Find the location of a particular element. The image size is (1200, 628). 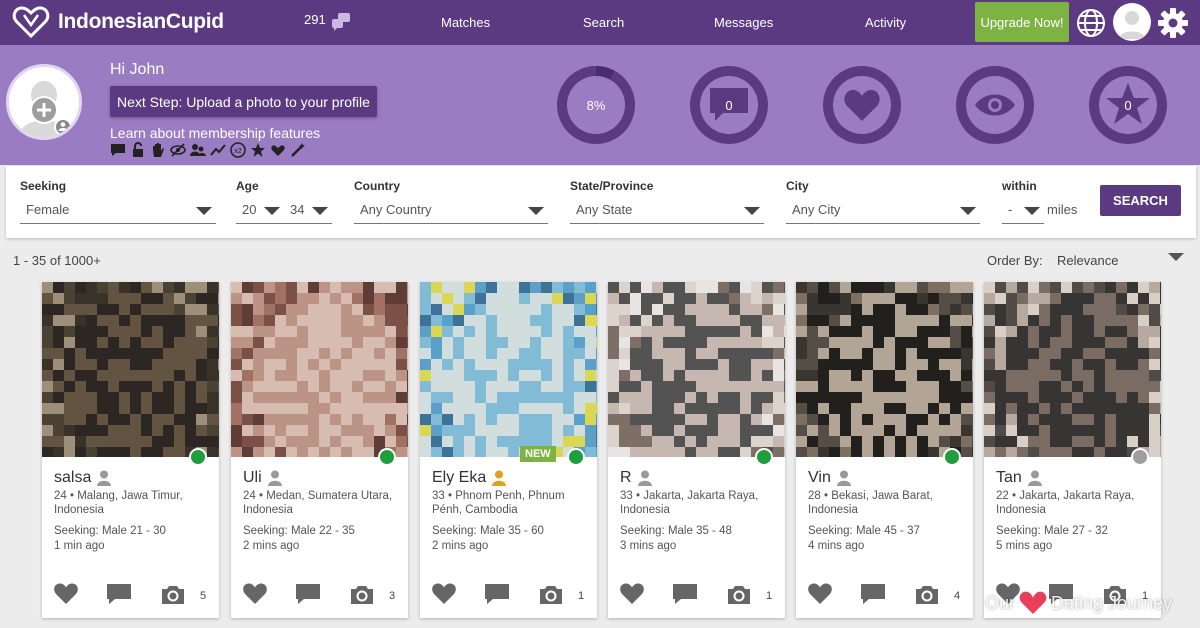

member-name: Uli is located at coordinates (252, 478).